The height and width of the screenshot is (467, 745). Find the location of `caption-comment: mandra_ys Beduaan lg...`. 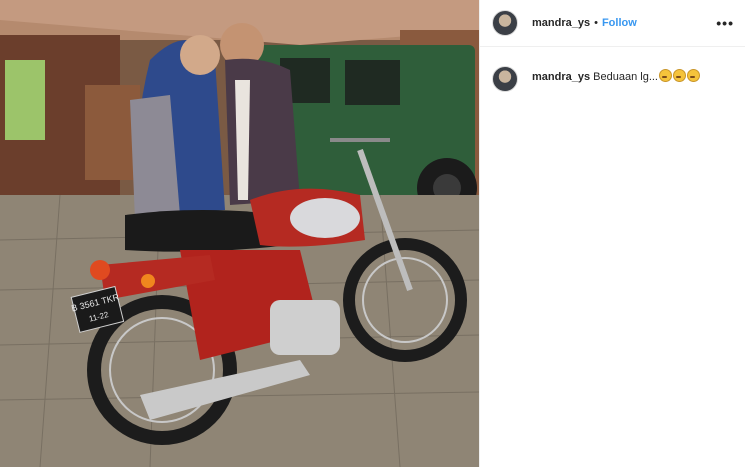

caption-comment: mandra_ys Beduaan lg... is located at coordinates (612, 69).